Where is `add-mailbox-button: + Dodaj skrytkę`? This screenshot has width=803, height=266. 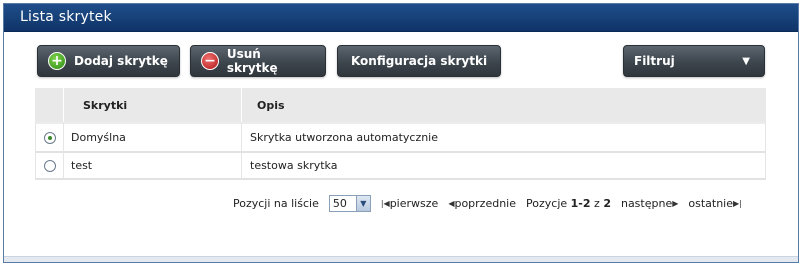
add-mailbox-button: + Dodaj skrytkę is located at coordinates (108, 61).